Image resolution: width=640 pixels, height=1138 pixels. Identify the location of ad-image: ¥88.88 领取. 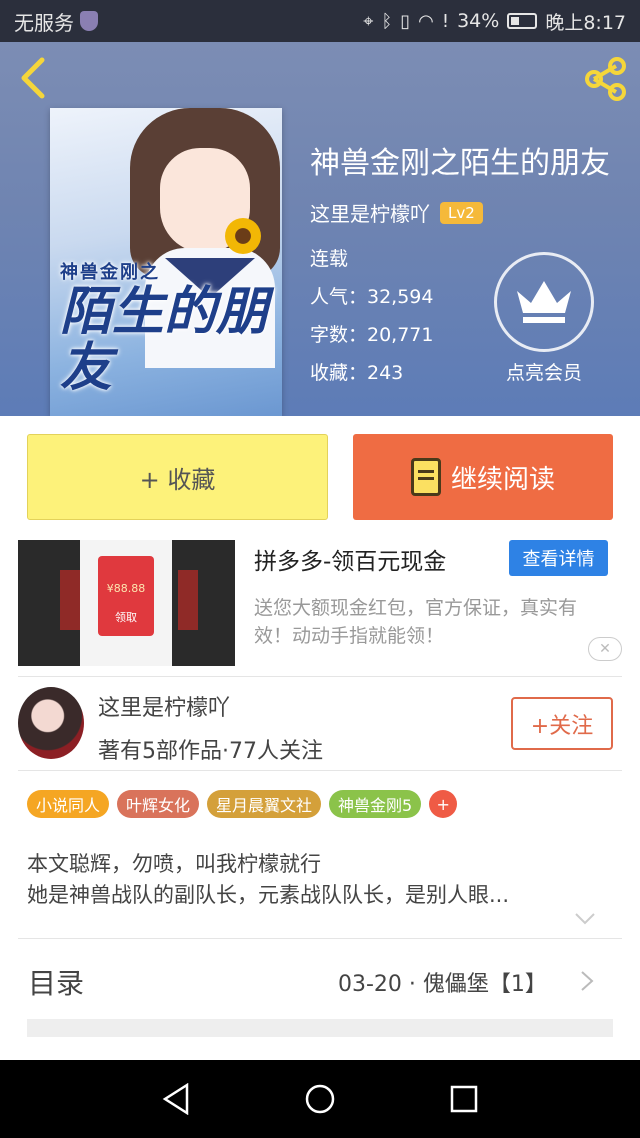
(126, 603).